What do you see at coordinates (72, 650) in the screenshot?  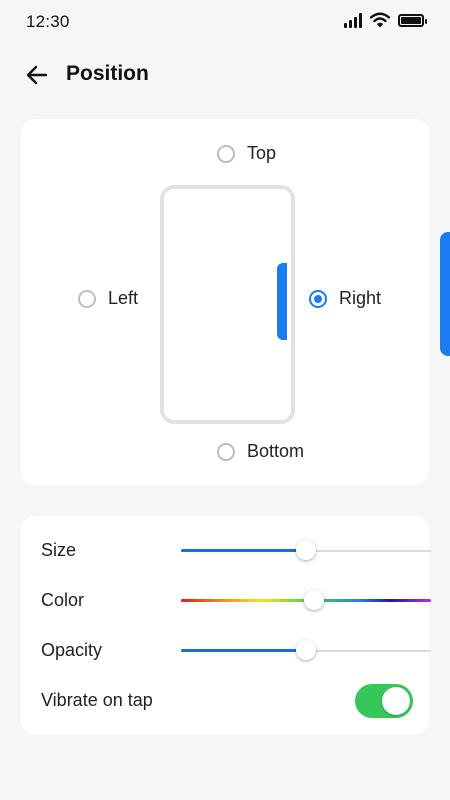 I see `opacity-label: Opacity` at bounding box center [72, 650].